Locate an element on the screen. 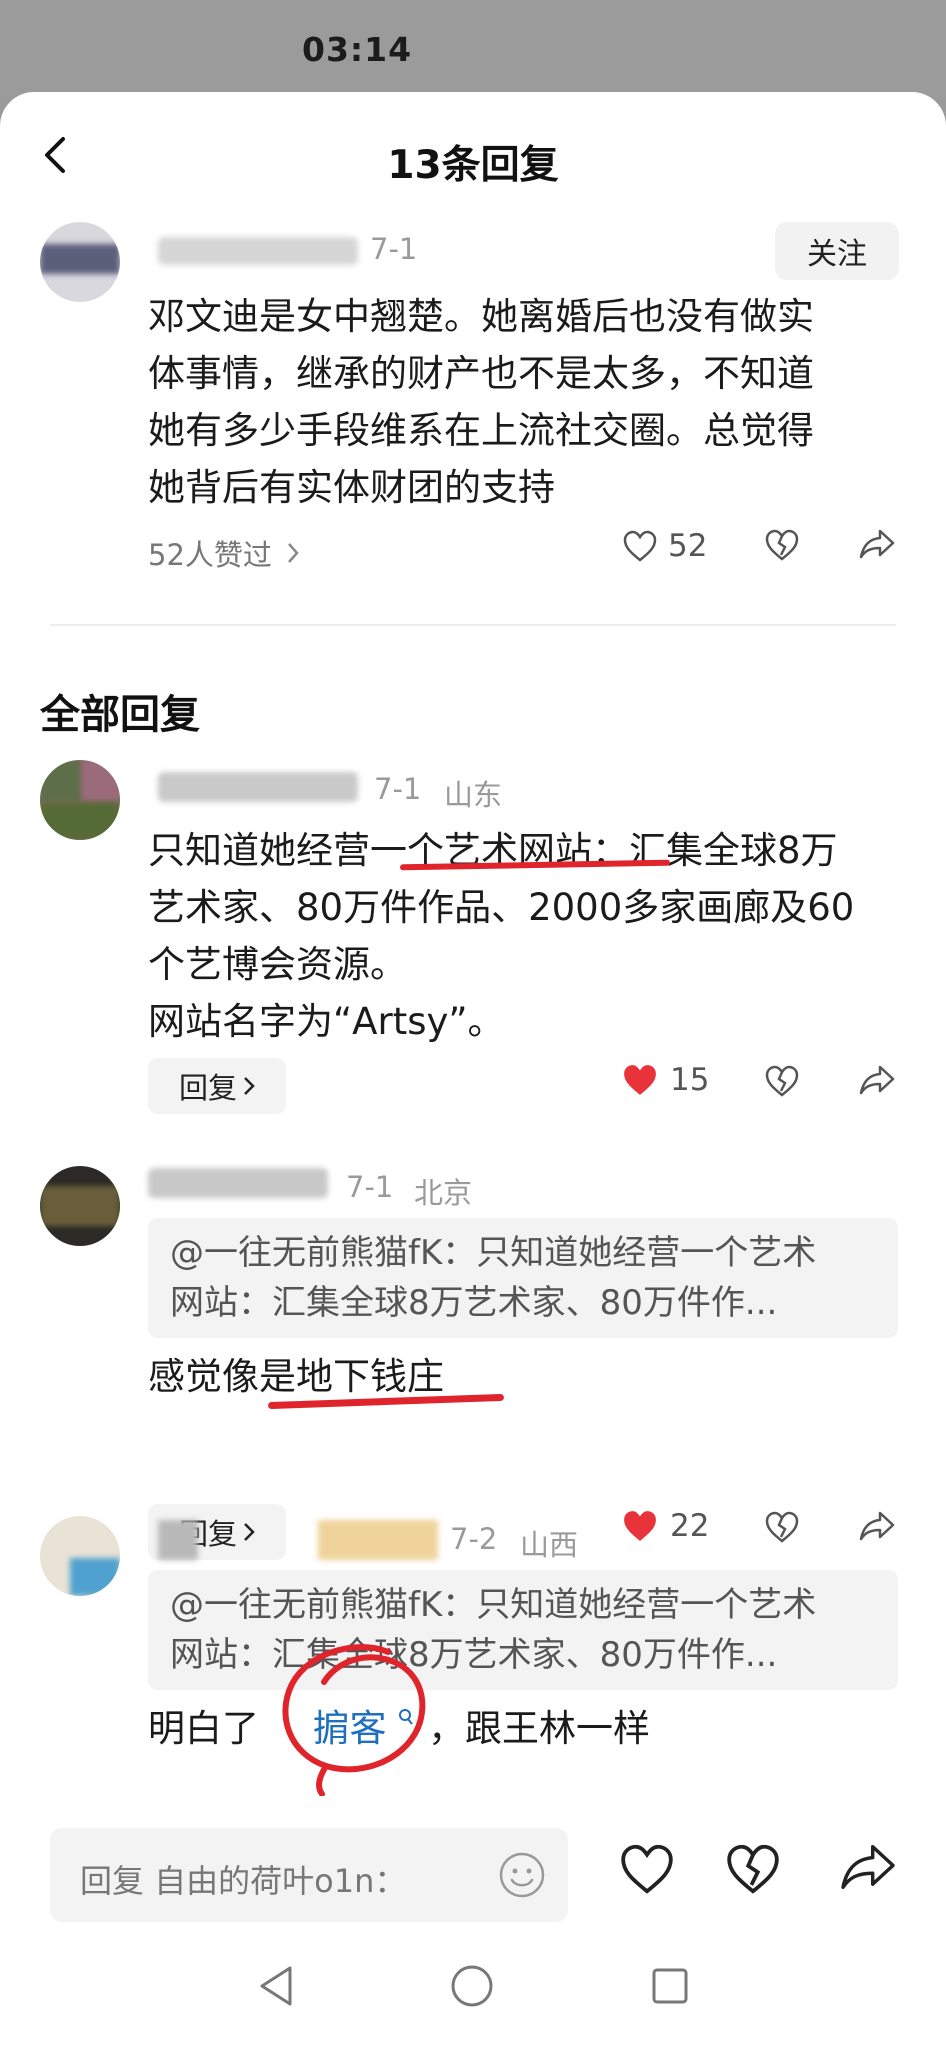  like-count: 15 is located at coordinates (690, 1080).